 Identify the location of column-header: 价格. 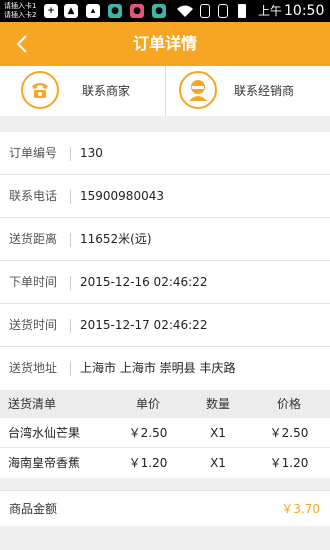
(288, 404).